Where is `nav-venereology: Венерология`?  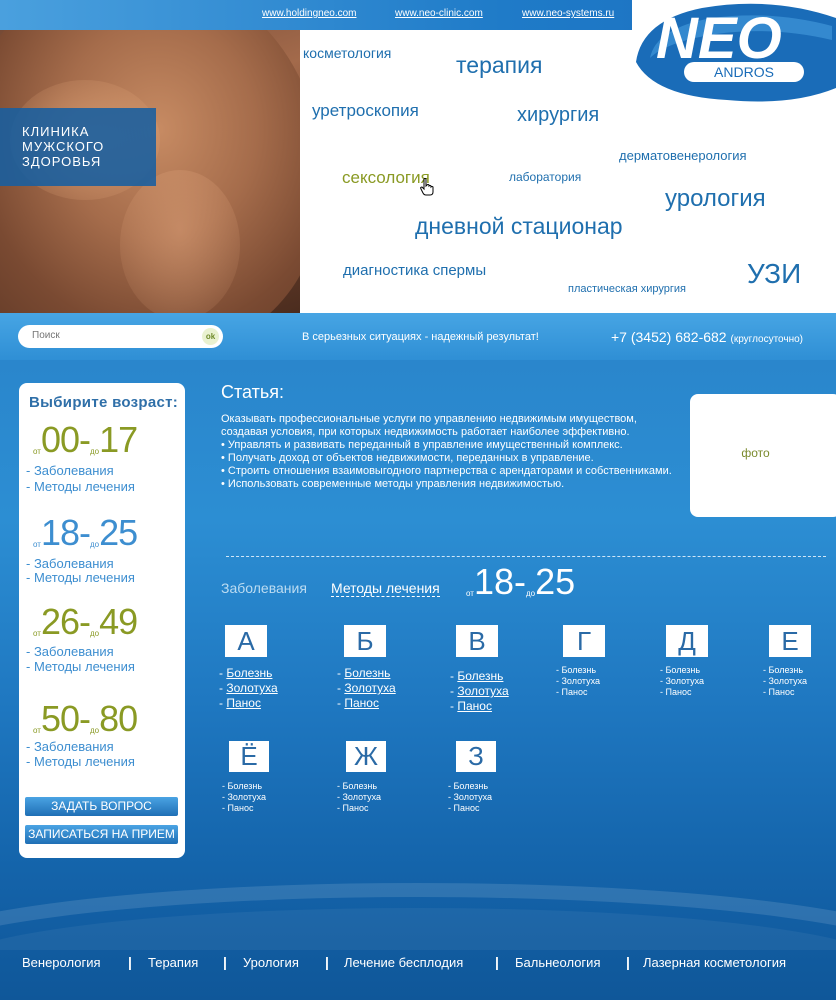 nav-venereology: Венерология is located at coordinates (61, 962).